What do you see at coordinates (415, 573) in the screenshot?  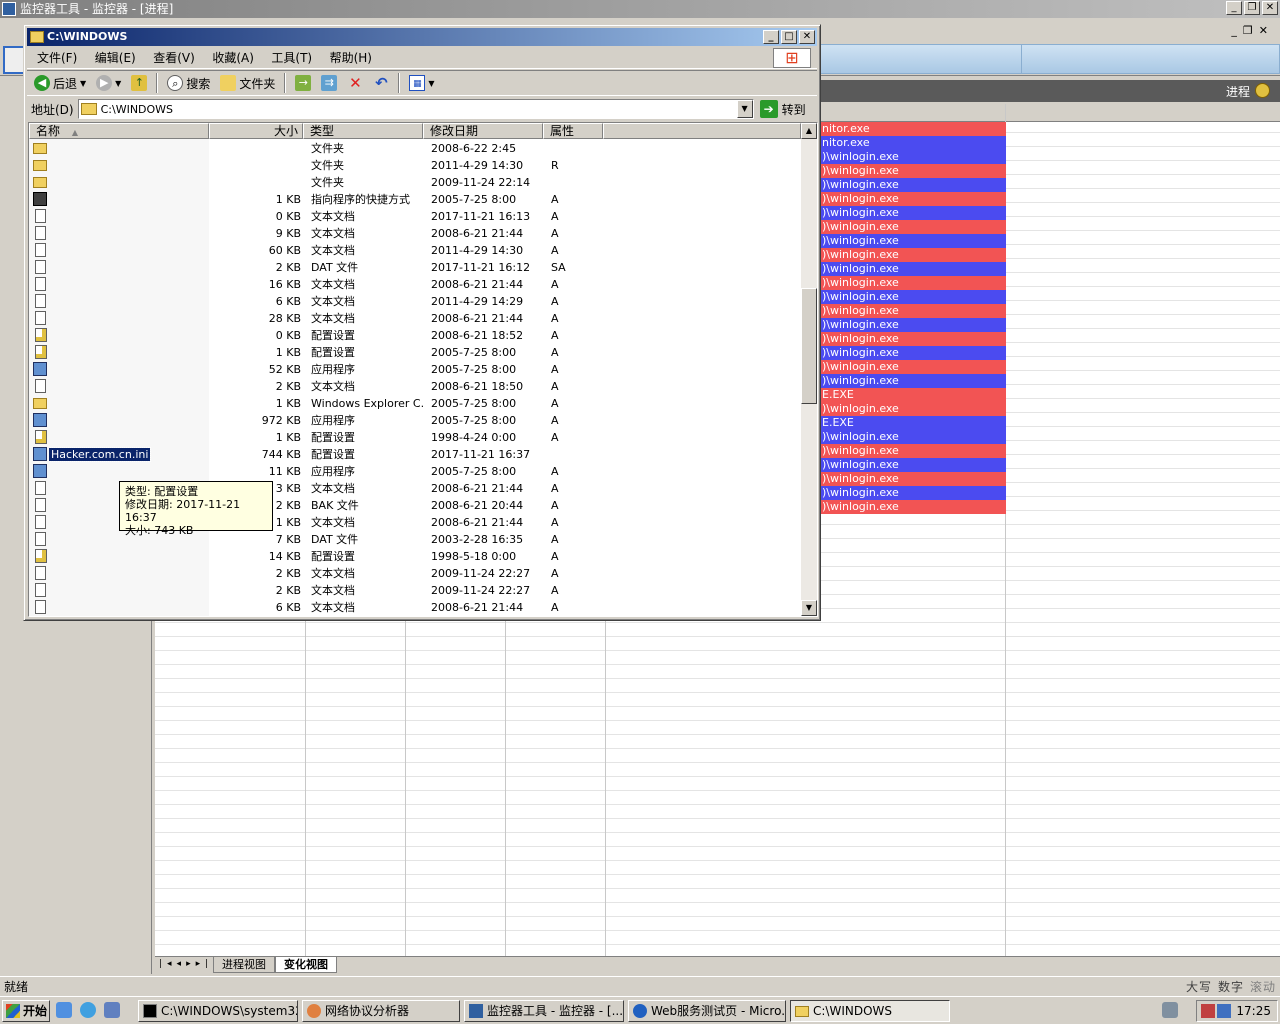 I see `file-row: KB923414.log2 KB文本文档2009-11-24 22:27A` at bounding box center [415, 573].